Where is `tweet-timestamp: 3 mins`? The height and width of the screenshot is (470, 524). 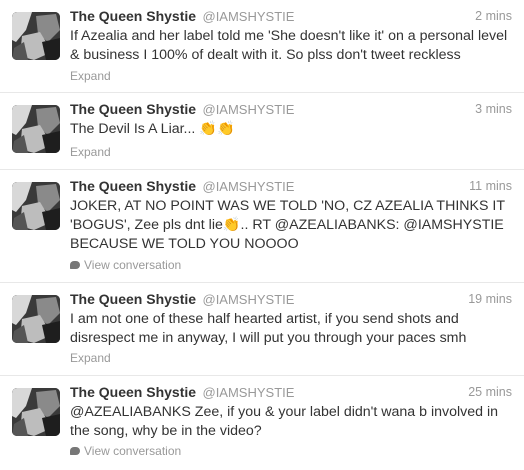 tweet-timestamp: 3 mins is located at coordinates (493, 109).